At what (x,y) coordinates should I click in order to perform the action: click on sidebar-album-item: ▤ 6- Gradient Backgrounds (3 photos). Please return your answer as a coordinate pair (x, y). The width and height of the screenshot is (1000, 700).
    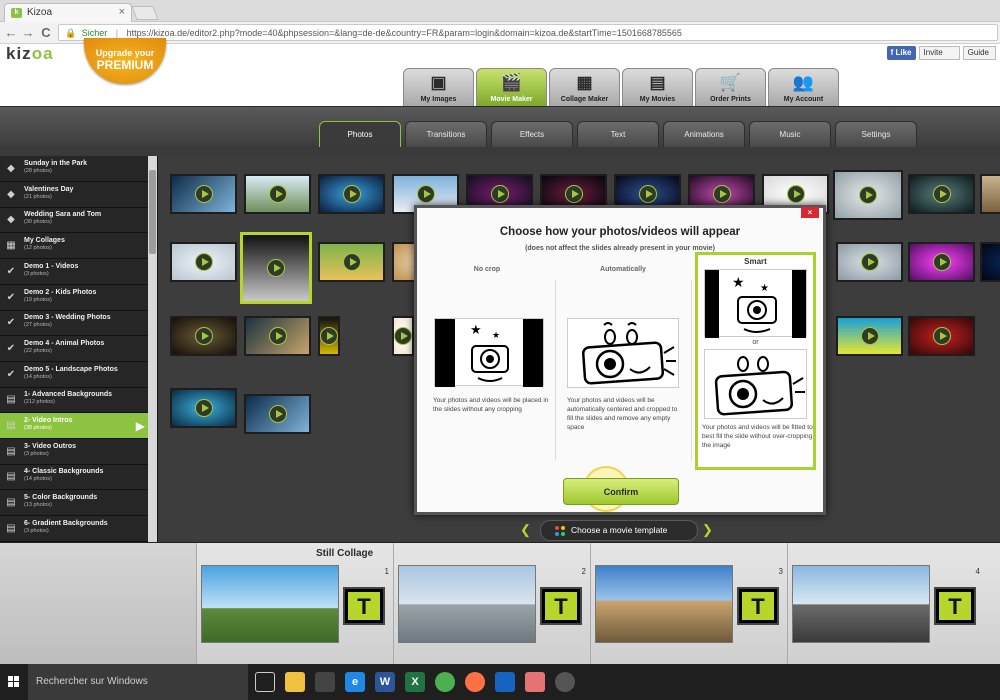
    Looking at the image, I should click on (74, 529).